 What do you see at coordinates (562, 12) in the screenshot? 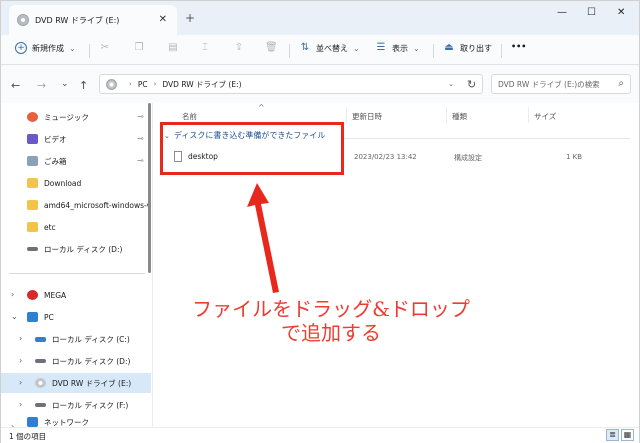
I see `minimize-button: —` at bounding box center [562, 12].